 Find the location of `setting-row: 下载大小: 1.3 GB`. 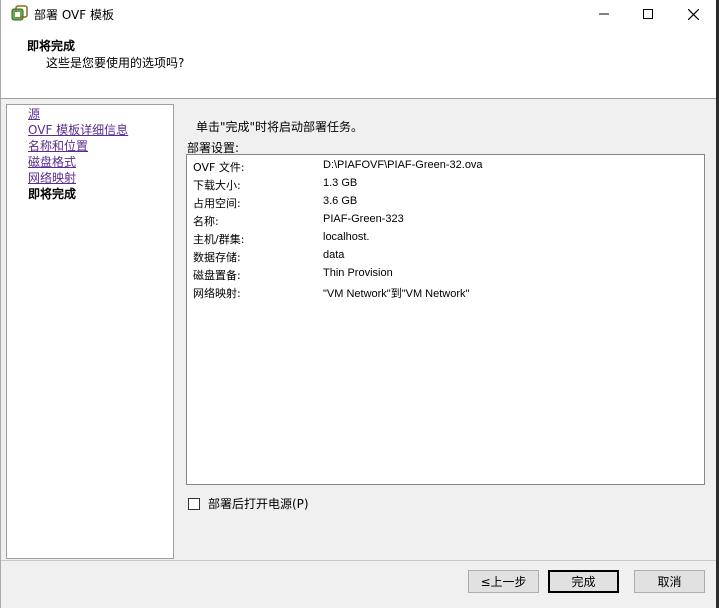

setting-row: 下载大小: 1.3 GB is located at coordinates (443, 186).